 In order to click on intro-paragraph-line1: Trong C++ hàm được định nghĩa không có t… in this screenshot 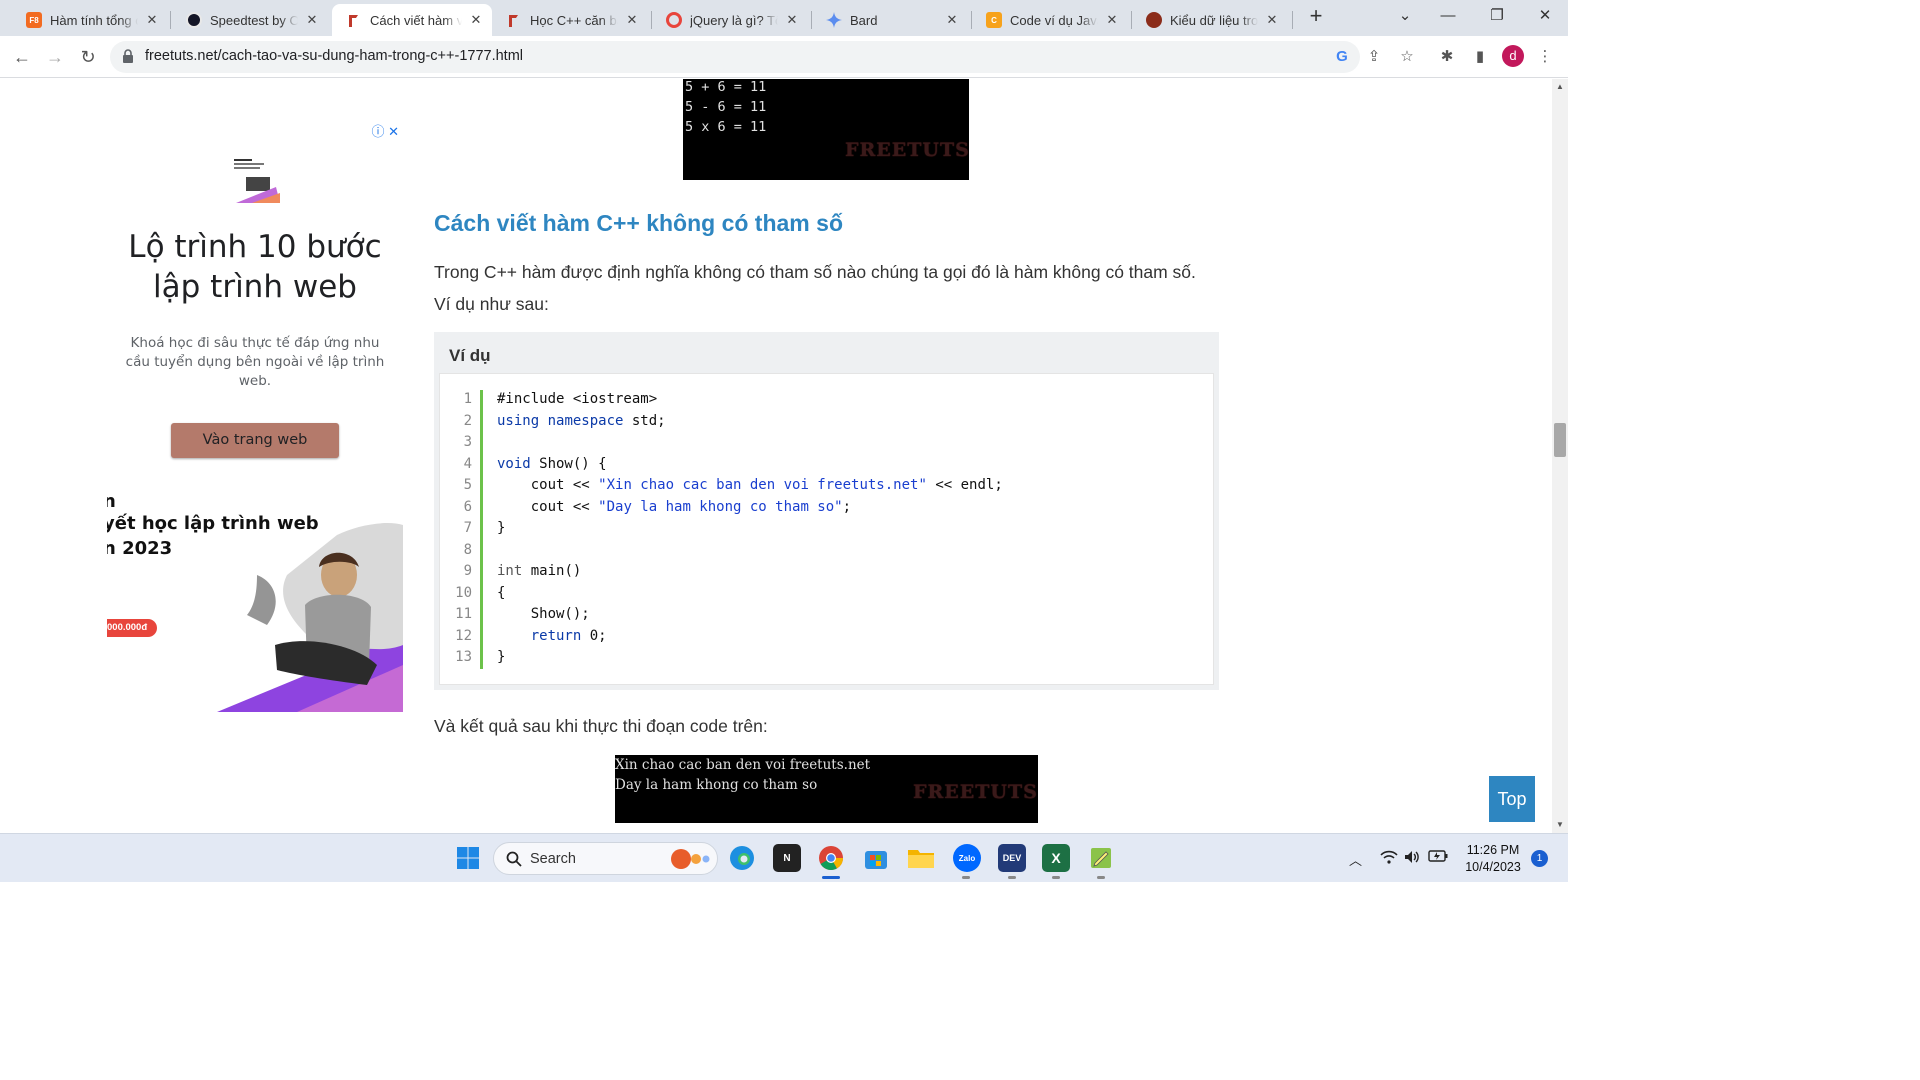, I will do `click(815, 272)`.